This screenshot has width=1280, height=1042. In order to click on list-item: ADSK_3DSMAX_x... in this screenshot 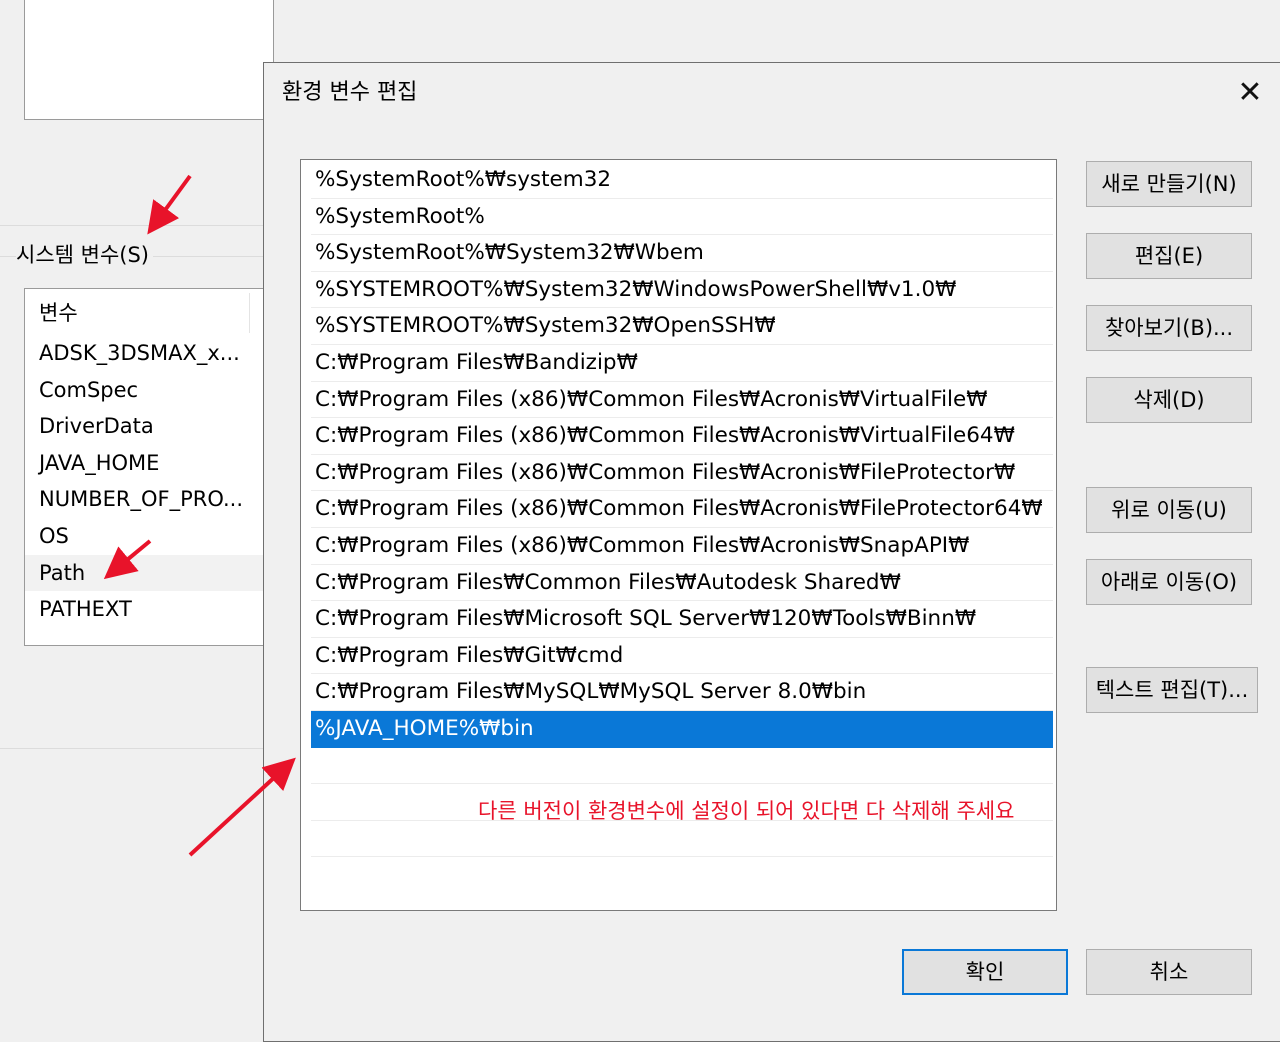, I will do `click(149, 353)`.